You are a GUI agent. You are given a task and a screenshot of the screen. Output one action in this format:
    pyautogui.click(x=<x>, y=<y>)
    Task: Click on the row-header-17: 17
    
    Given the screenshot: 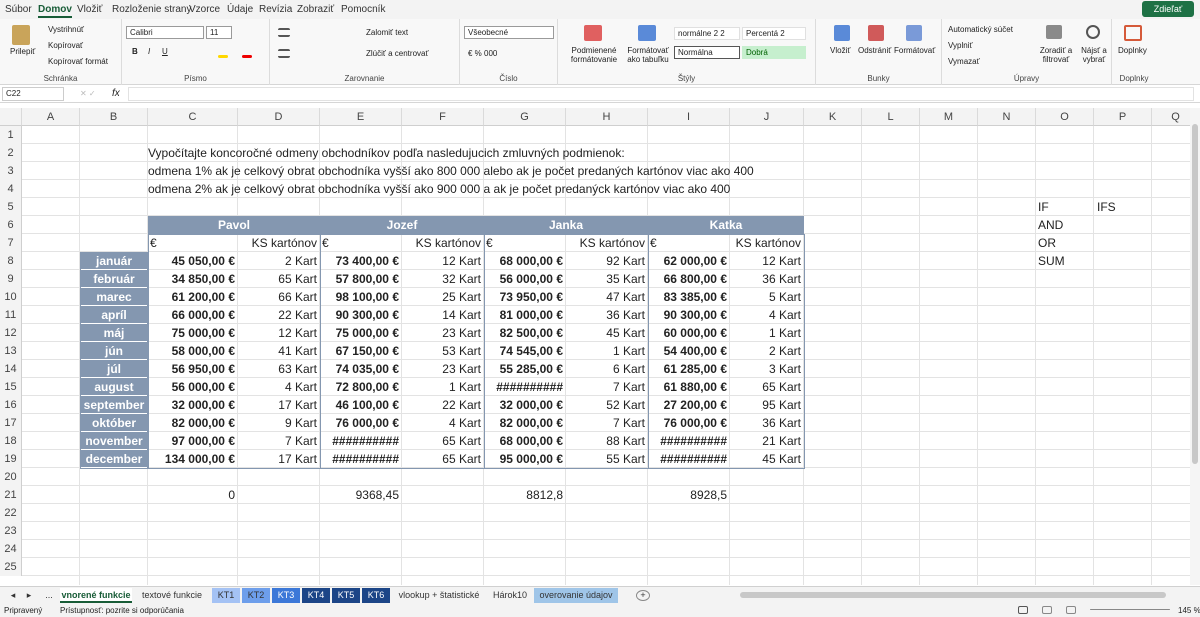 What is the action you would take?
    pyautogui.click(x=11, y=423)
    